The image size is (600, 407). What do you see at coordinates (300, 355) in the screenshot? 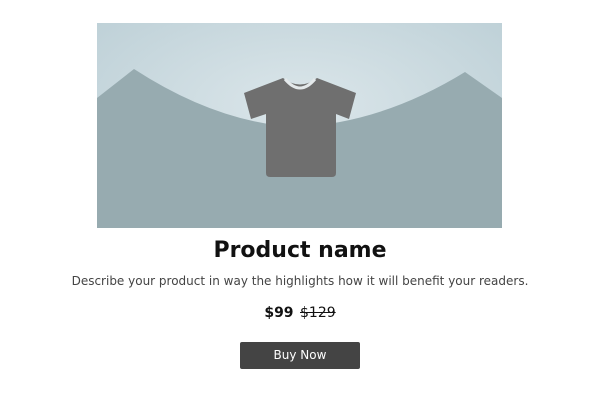
I see `buy-now-button: Buy Now` at bounding box center [300, 355].